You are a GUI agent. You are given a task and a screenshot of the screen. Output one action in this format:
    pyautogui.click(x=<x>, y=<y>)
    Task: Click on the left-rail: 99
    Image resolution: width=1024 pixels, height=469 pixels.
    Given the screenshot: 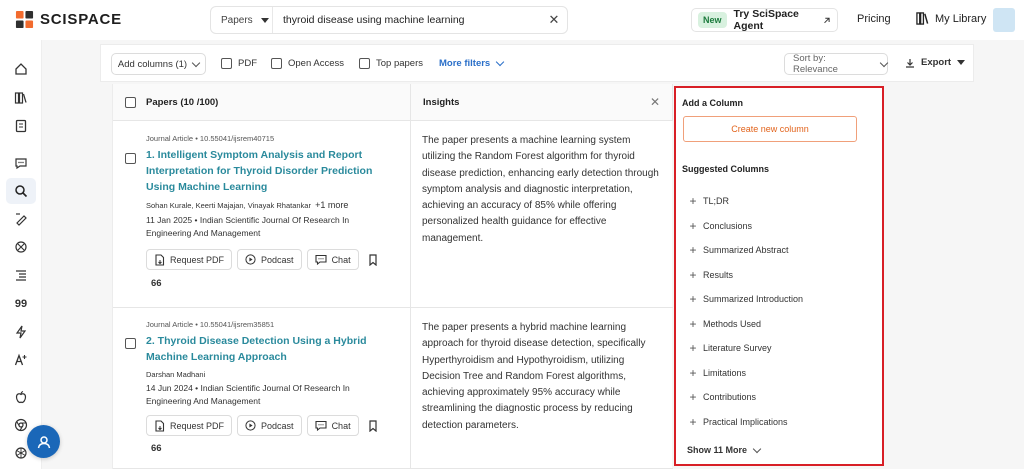 What is the action you would take?
    pyautogui.click(x=21, y=254)
    